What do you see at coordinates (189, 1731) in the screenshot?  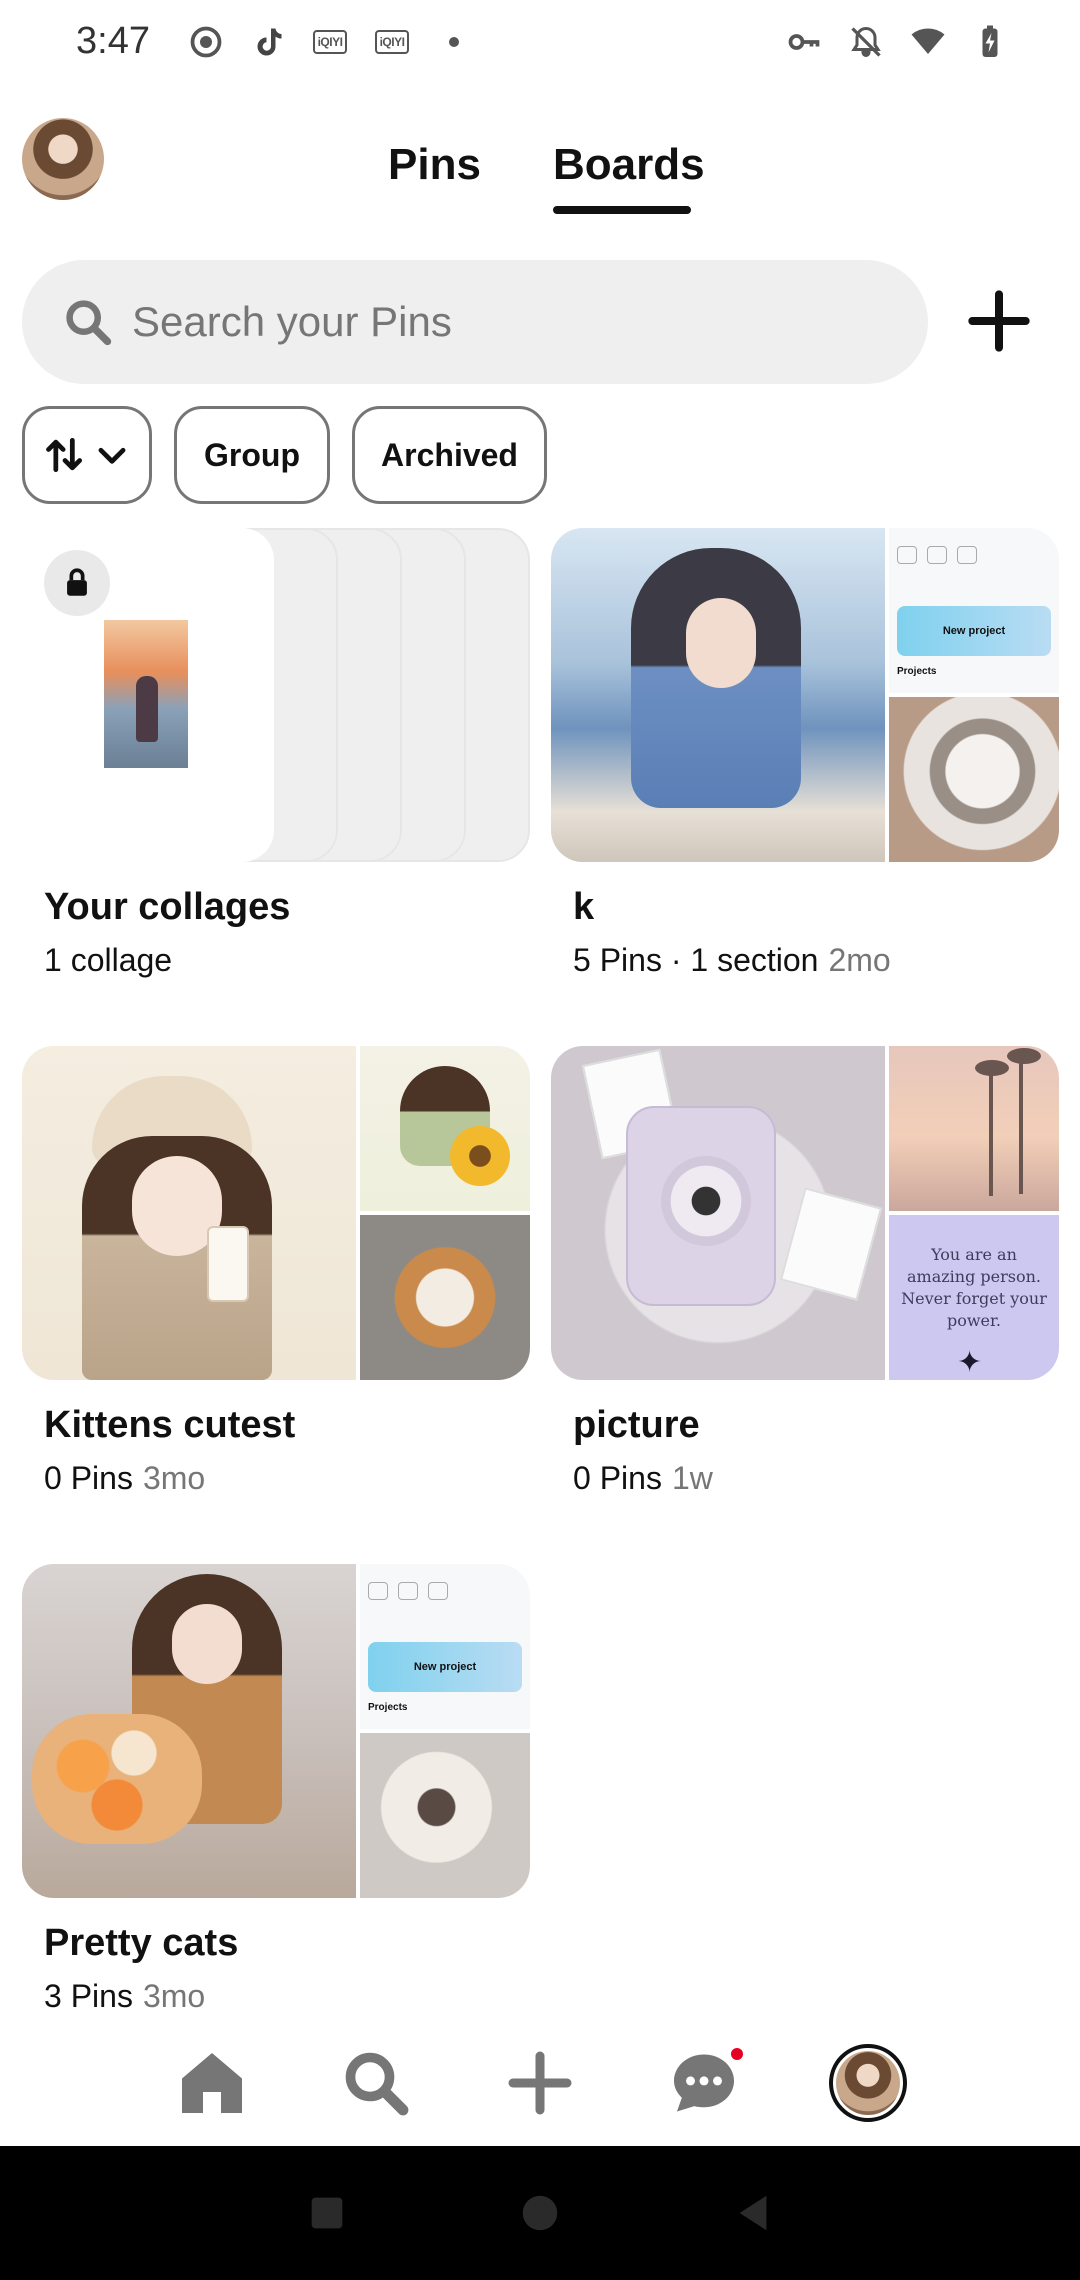 I see `cover-image-flowers` at bounding box center [189, 1731].